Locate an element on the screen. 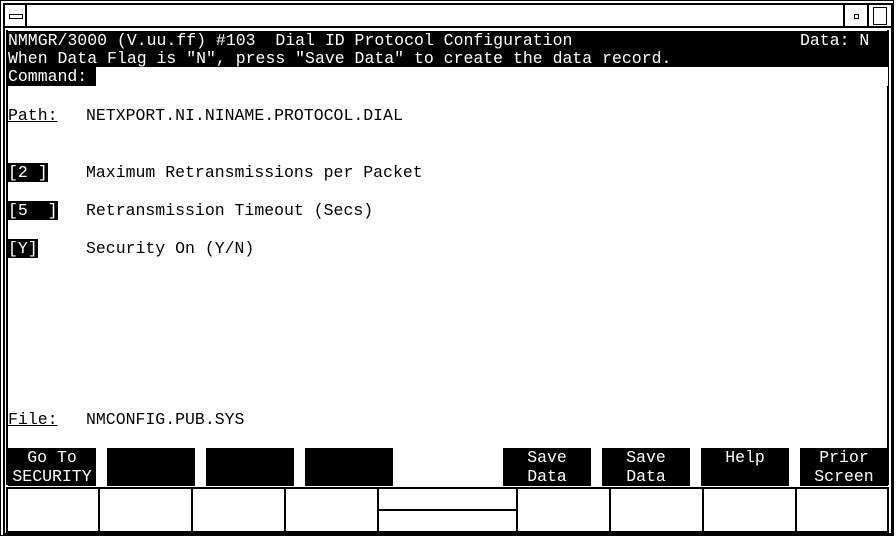  file-label: File: is located at coordinates (33, 419).